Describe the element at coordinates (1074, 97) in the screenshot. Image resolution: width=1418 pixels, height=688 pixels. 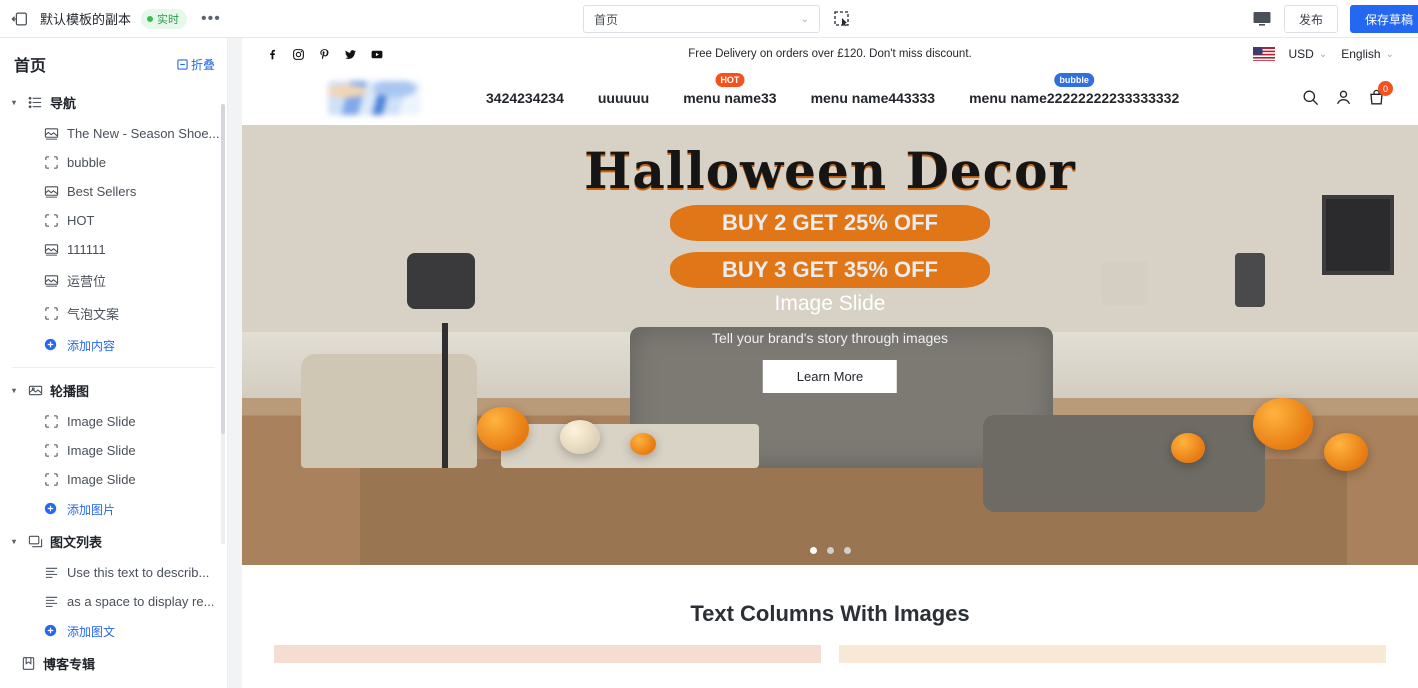
I see `nav-item-label: menu name22222222233333332` at that location.